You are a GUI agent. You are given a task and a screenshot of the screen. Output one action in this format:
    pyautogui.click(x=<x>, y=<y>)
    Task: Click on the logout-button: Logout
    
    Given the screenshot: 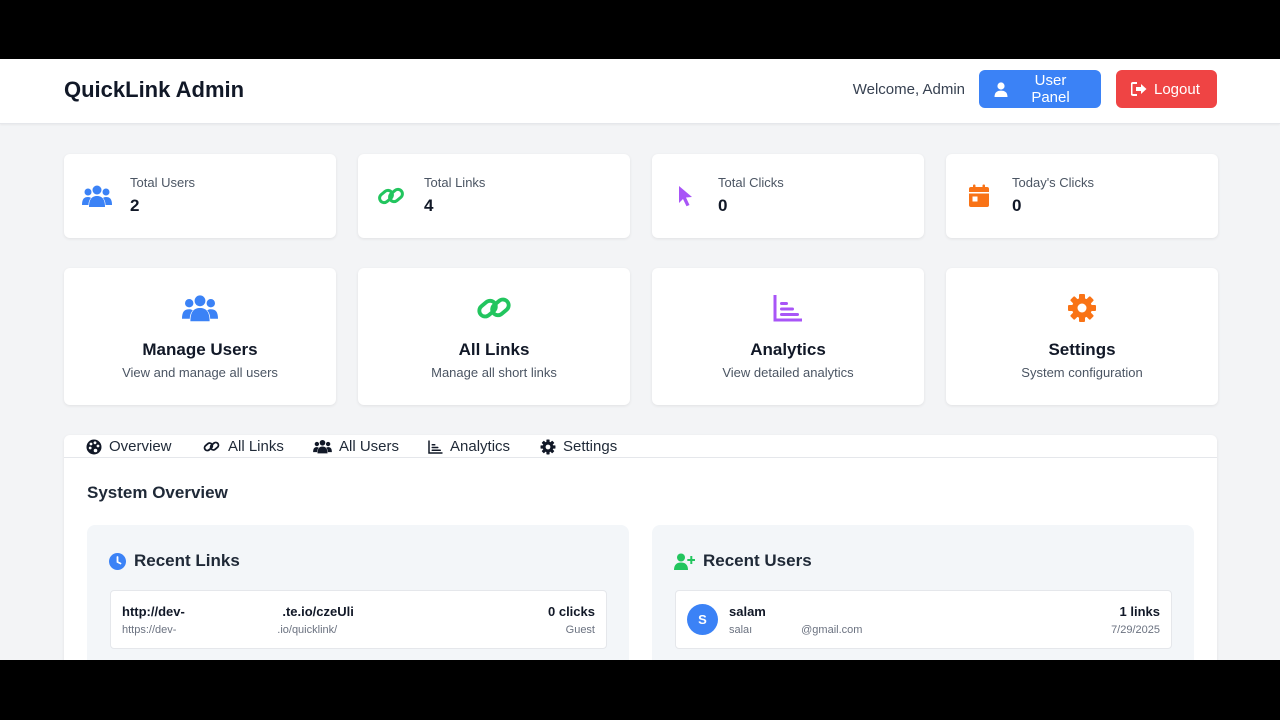 What is the action you would take?
    pyautogui.click(x=1166, y=89)
    